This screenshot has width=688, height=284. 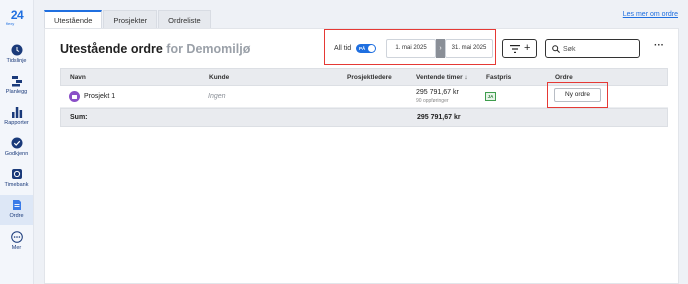 I want to click on sidebar-item-label: Rapporter, so click(x=16, y=123).